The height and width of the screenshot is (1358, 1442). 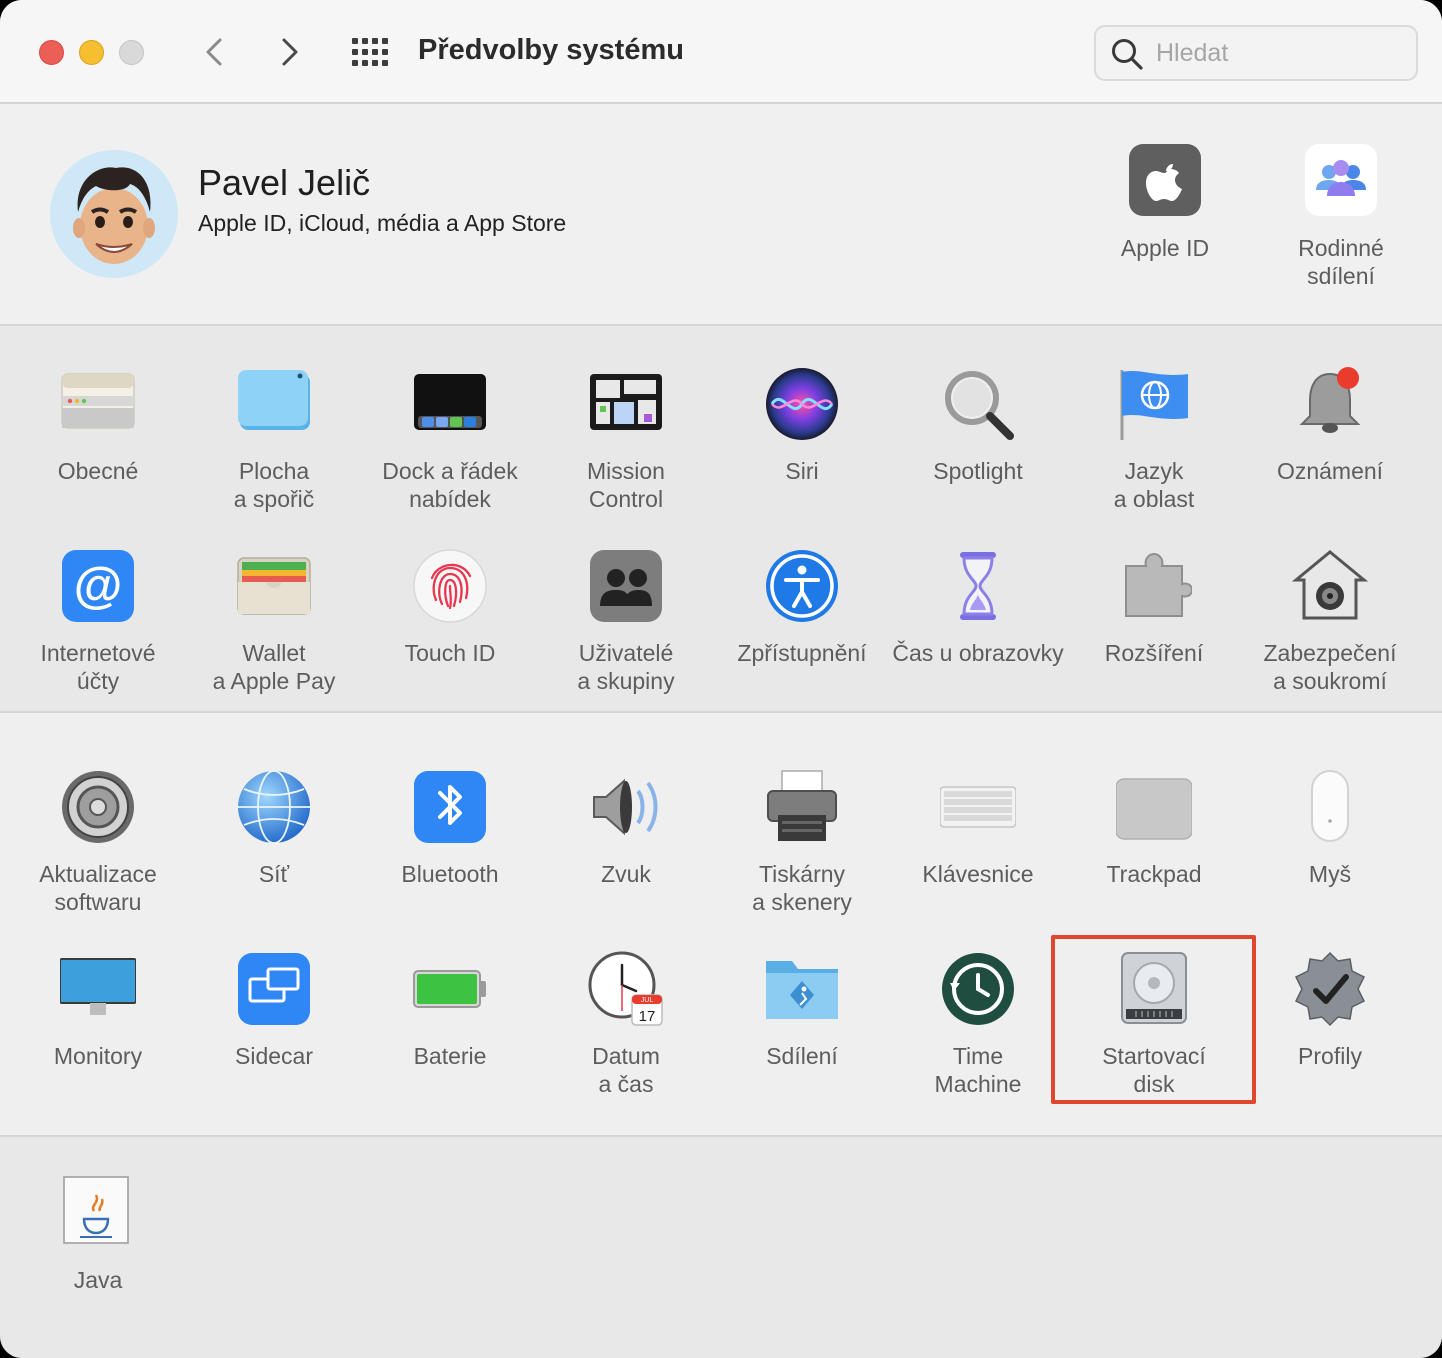 I want to click on pane-label: Monitory, so click(x=98, y=1056).